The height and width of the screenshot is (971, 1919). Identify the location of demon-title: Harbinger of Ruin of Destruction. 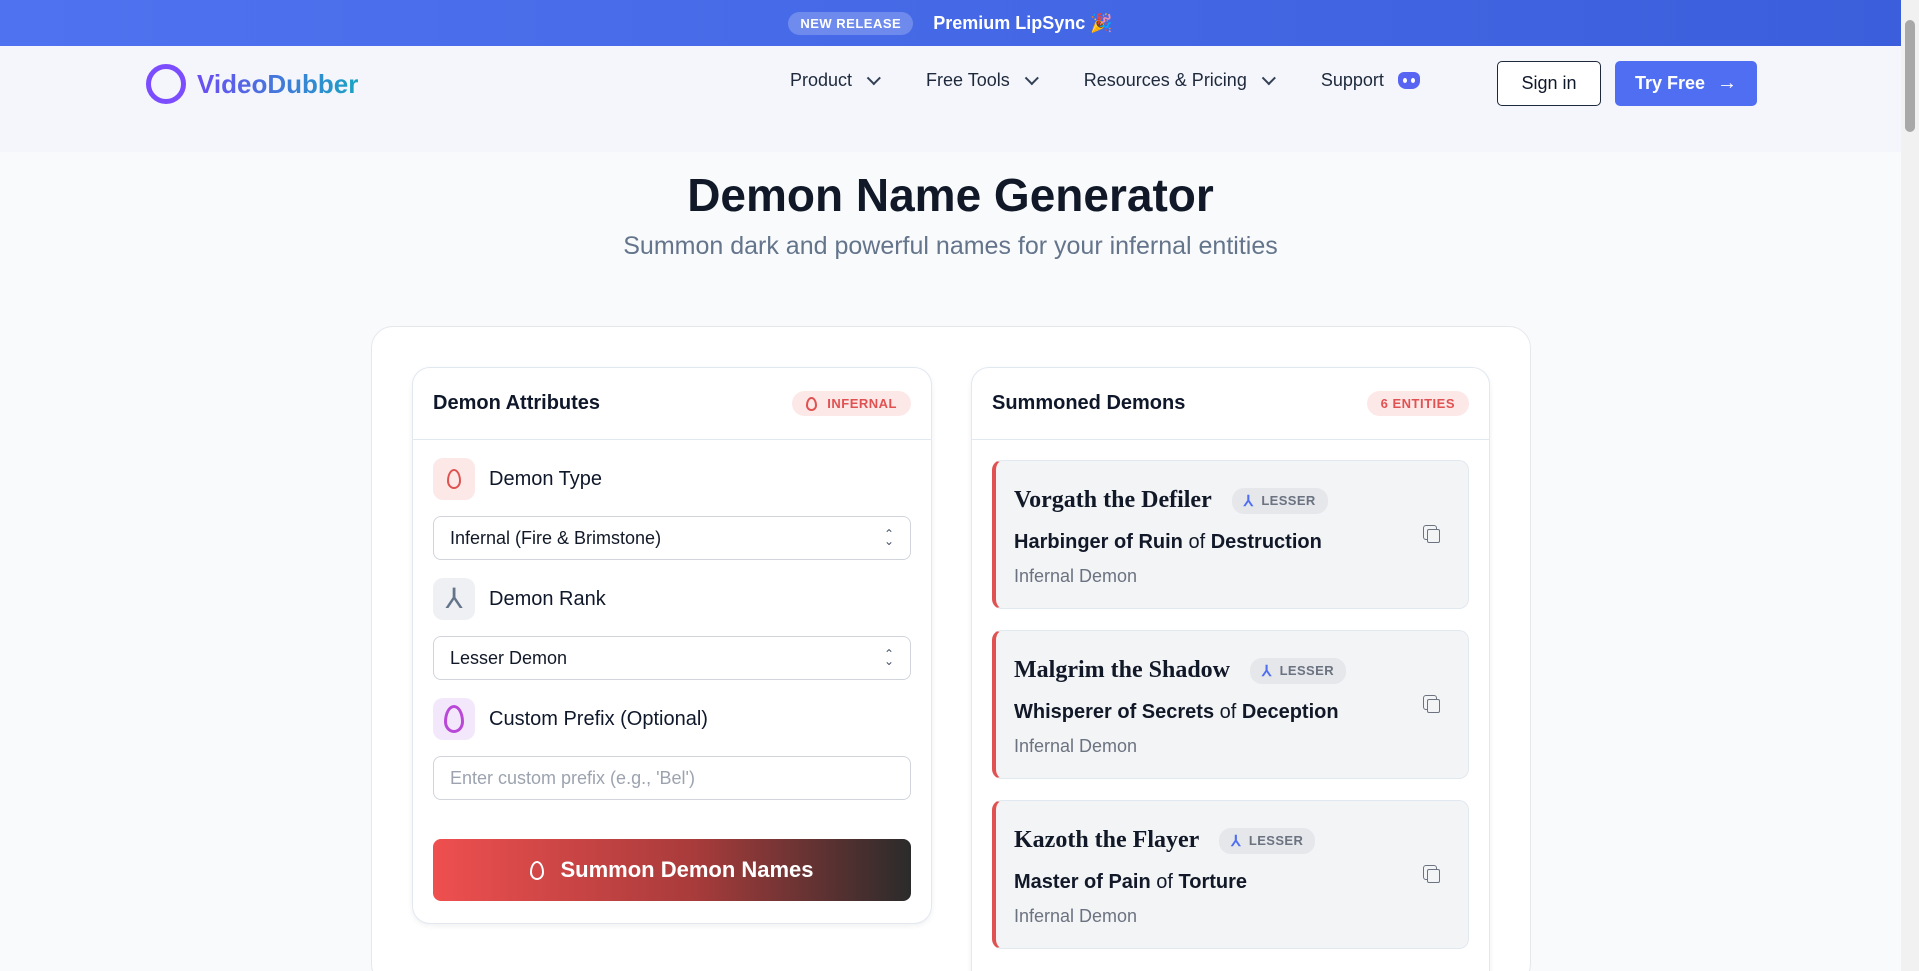
(1168, 542).